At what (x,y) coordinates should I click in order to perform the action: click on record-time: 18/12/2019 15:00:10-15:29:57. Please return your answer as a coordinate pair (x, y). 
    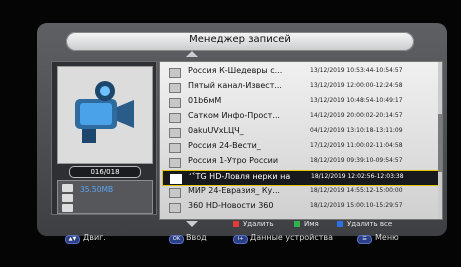
    Looking at the image, I should click on (356, 205).